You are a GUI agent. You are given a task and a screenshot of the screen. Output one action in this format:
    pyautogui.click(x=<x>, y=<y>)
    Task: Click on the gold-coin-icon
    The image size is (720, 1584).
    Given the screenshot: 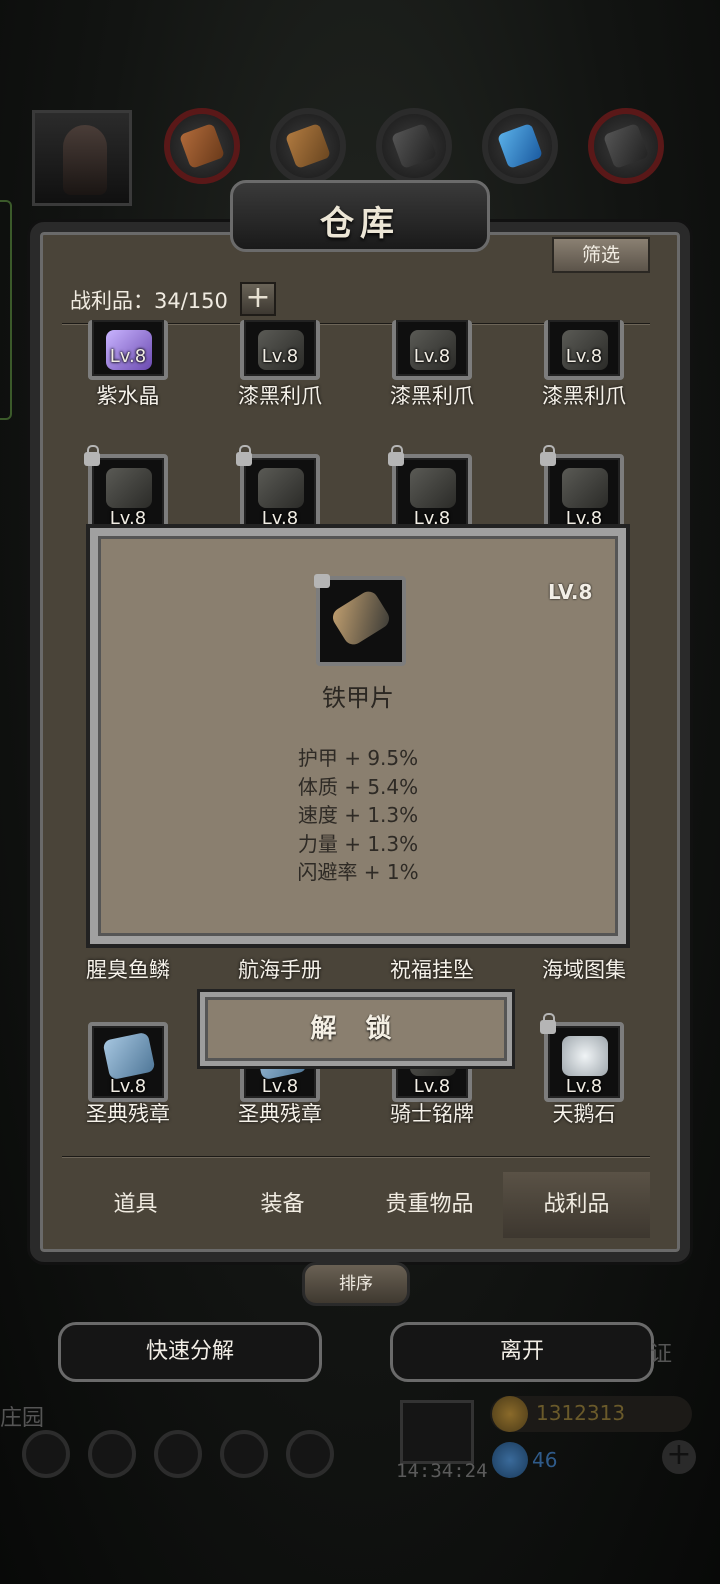 What is the action you would take?
    pyautogui.click(x=510, y=1414)
    